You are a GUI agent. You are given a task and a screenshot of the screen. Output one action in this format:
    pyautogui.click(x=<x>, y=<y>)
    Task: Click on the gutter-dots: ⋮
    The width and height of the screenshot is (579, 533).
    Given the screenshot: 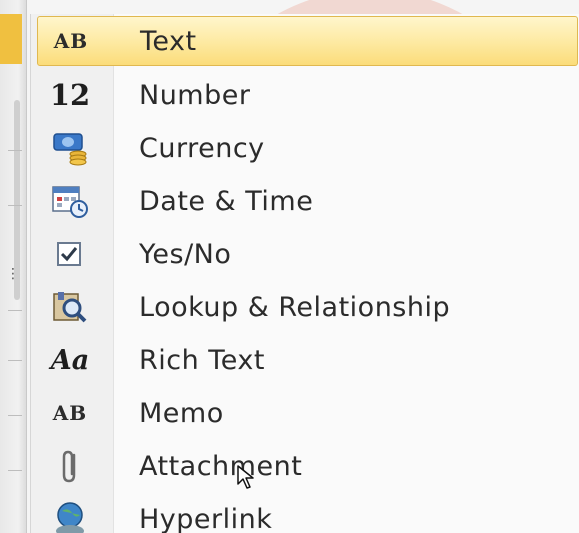 What is the action you would take?
    pyautogui.click(x=13, y=274)
    